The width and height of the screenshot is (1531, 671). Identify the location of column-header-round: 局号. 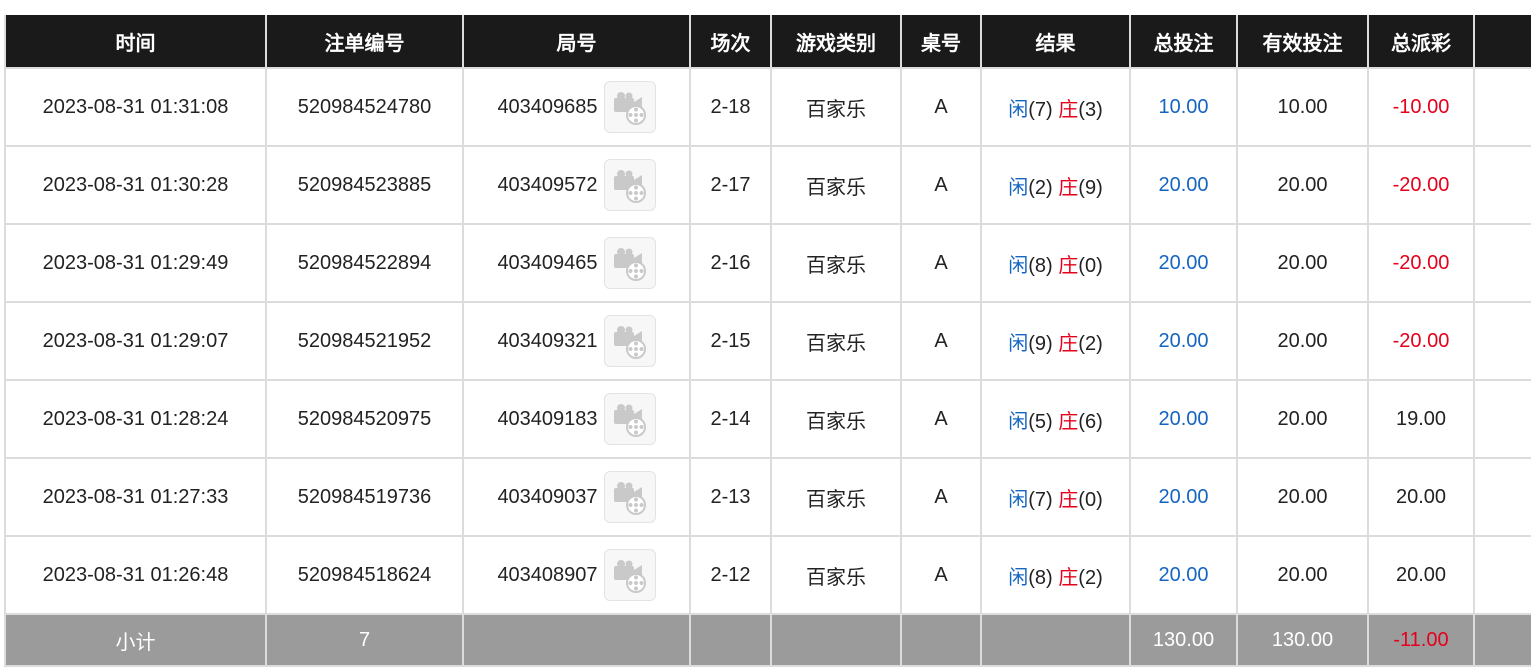
(576, 42).